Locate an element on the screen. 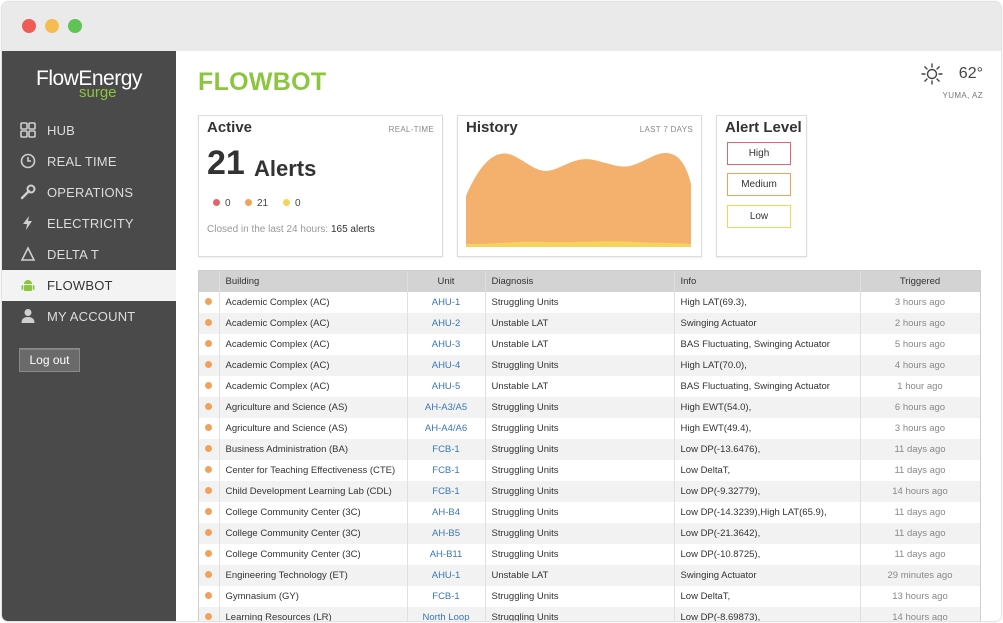 The image size is (1003, 623). info-cell: Low DP(-13.6476), is located at coordinates (767, 449).